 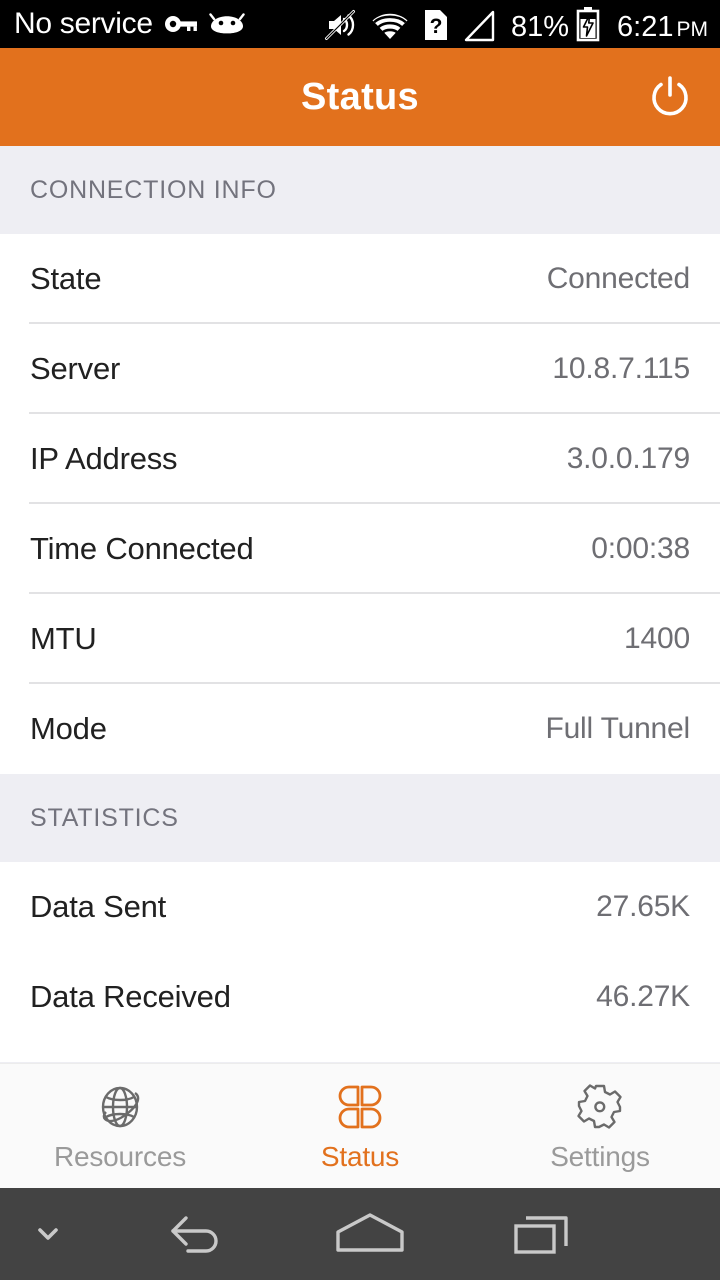 I want to click on section-title: STATISTICS, so click(x=104, y=817).